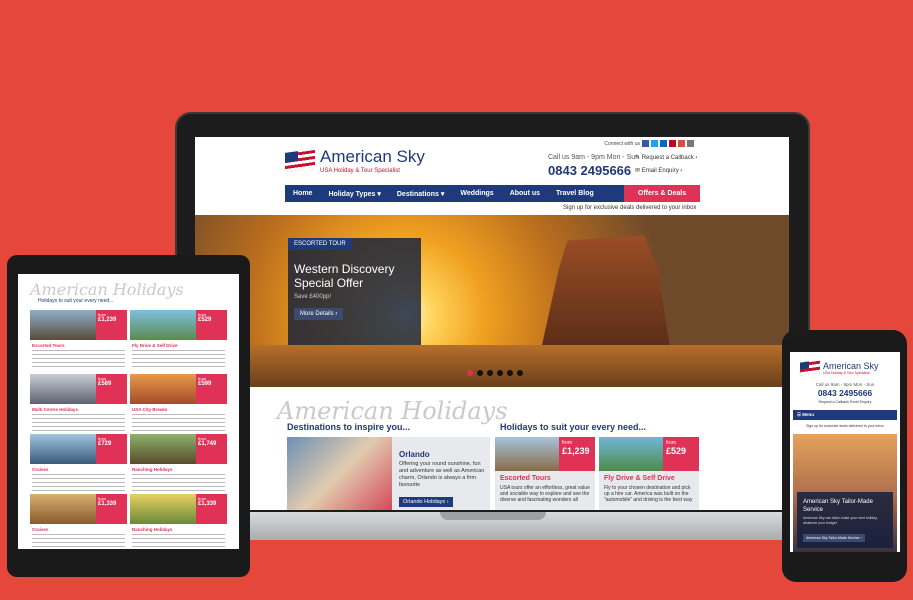  What do you see at coordinates (78, 405) in the screenshot?
I see `tablet-card: from £589 Multi Centre Holidays` at bounding box center [78, 405].